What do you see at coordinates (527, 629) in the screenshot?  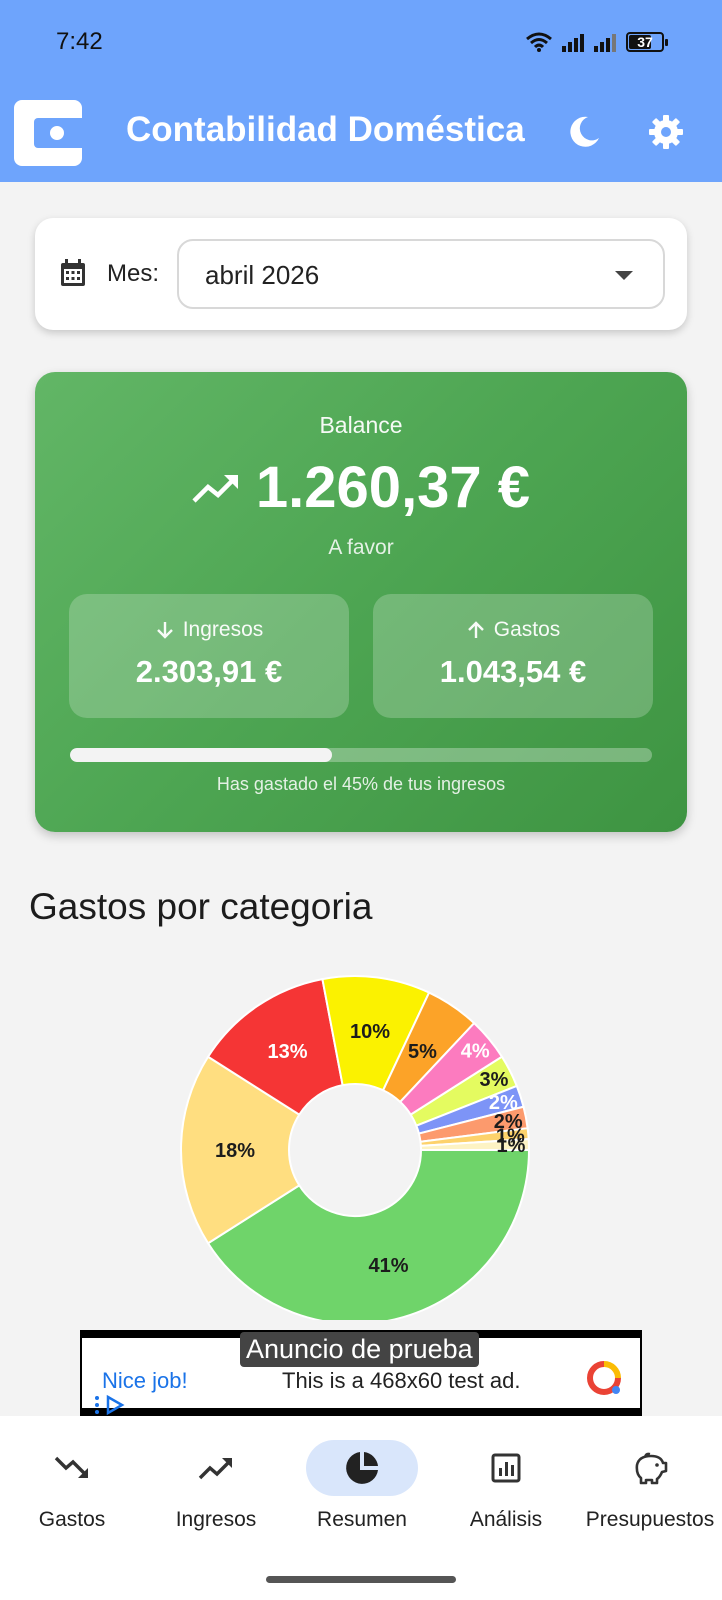 I see `expenses-label: Gastos` at bounding box center [527, 629].